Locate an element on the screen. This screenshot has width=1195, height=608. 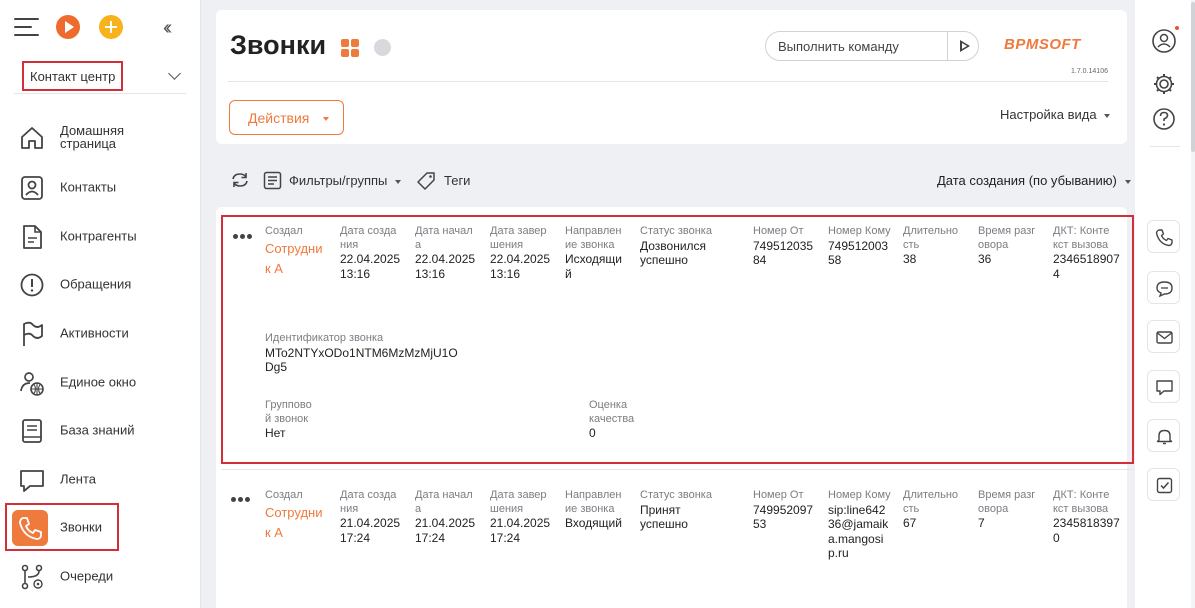
field-value: 36 is located at coordinates (985, 259).